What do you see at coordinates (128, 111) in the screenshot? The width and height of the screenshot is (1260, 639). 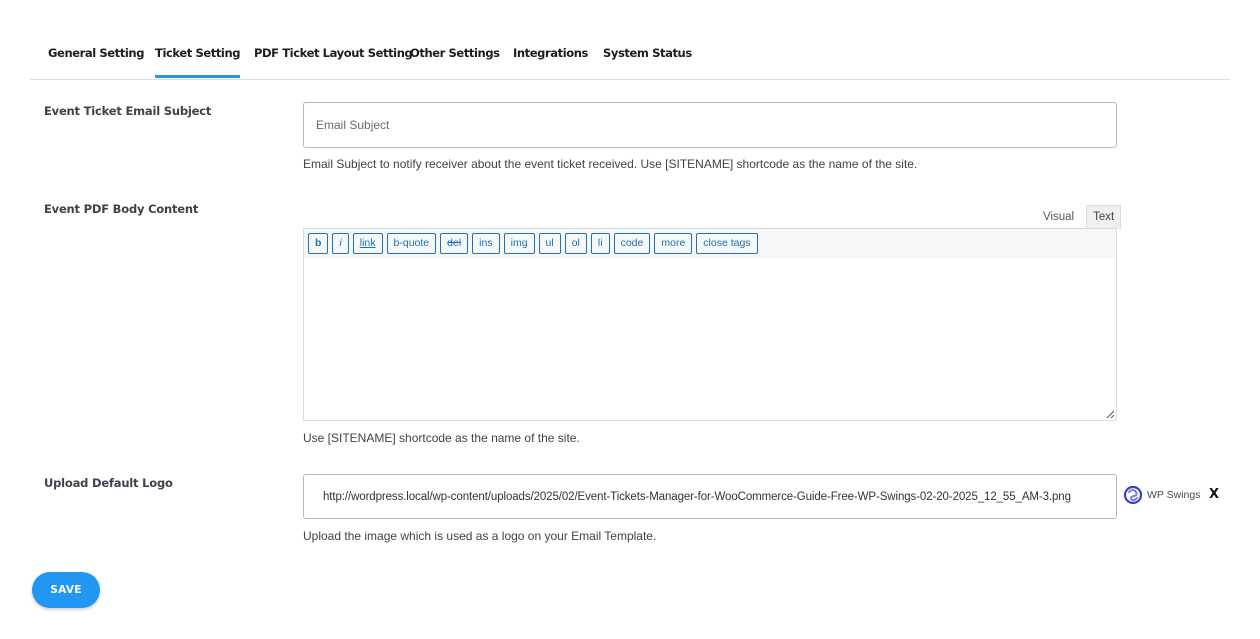 I see `email-subject-label: Event Ticket Email Subject` at bounding box center [128, 111].